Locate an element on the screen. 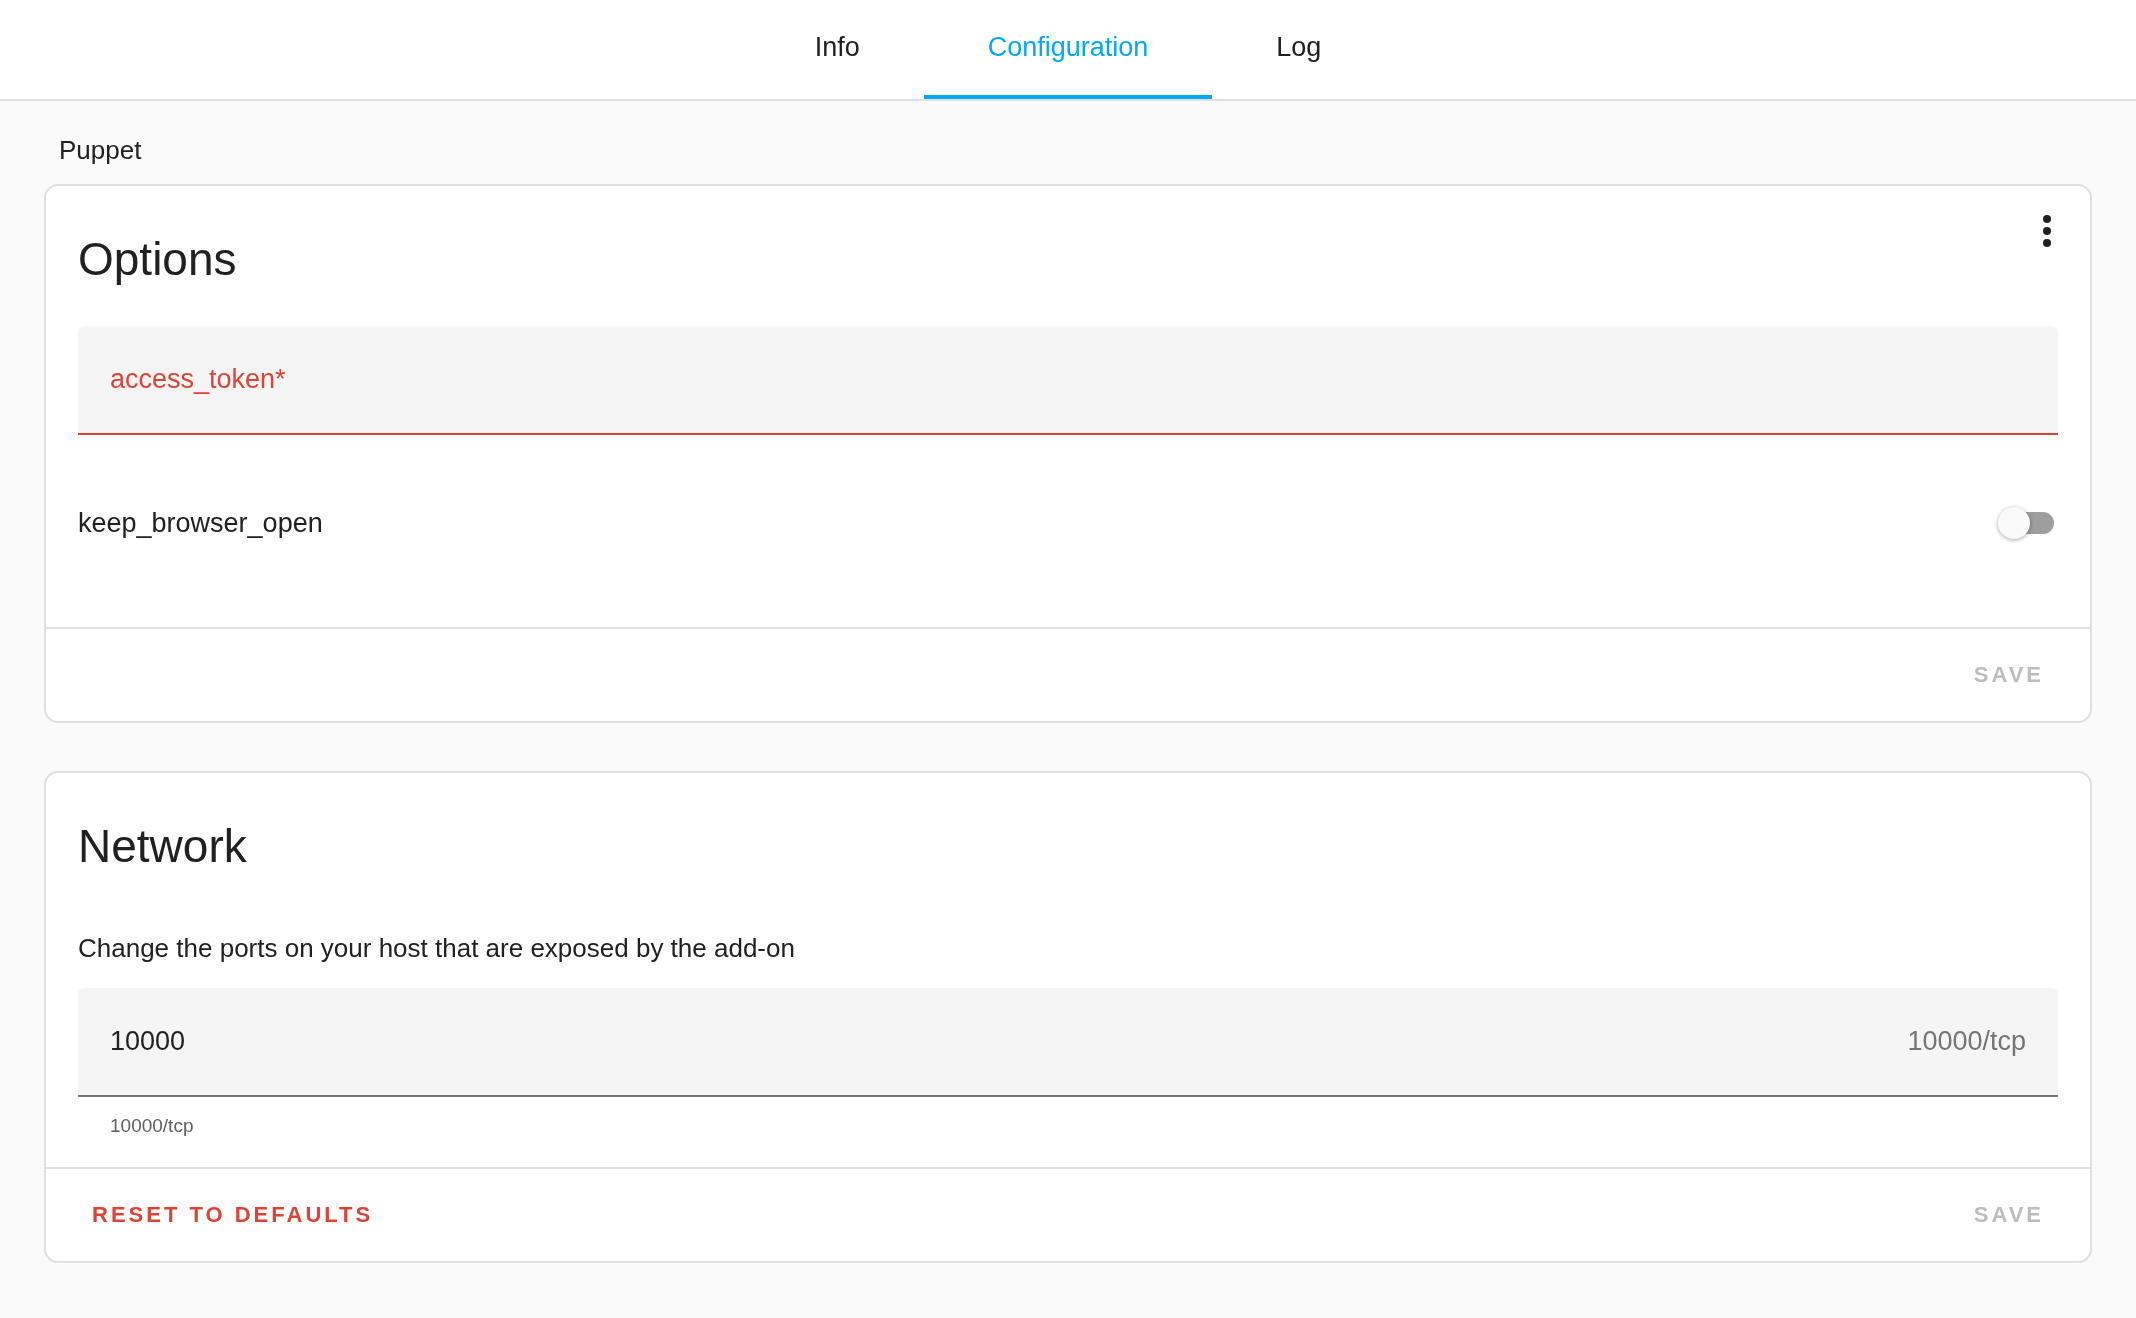 The image size is (2136, 1318). card-title: Options is located at coordinates (157, 259).